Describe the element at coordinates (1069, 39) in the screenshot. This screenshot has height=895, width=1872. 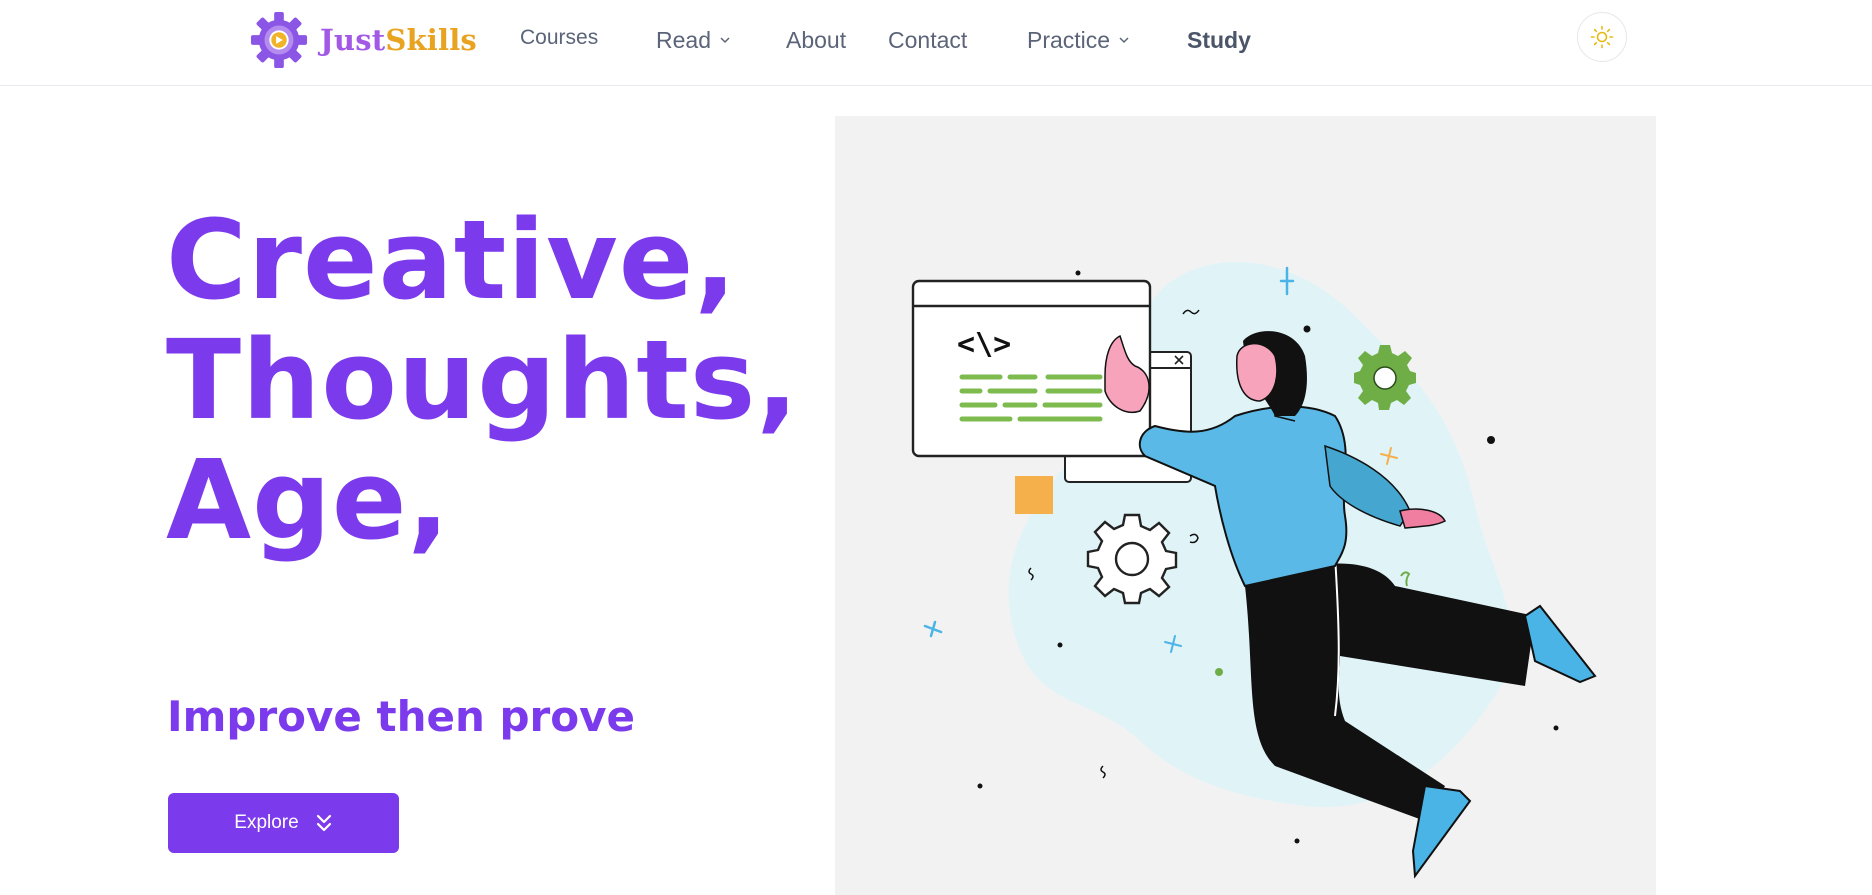
I see `nav-practice-label: Practice` at that location.